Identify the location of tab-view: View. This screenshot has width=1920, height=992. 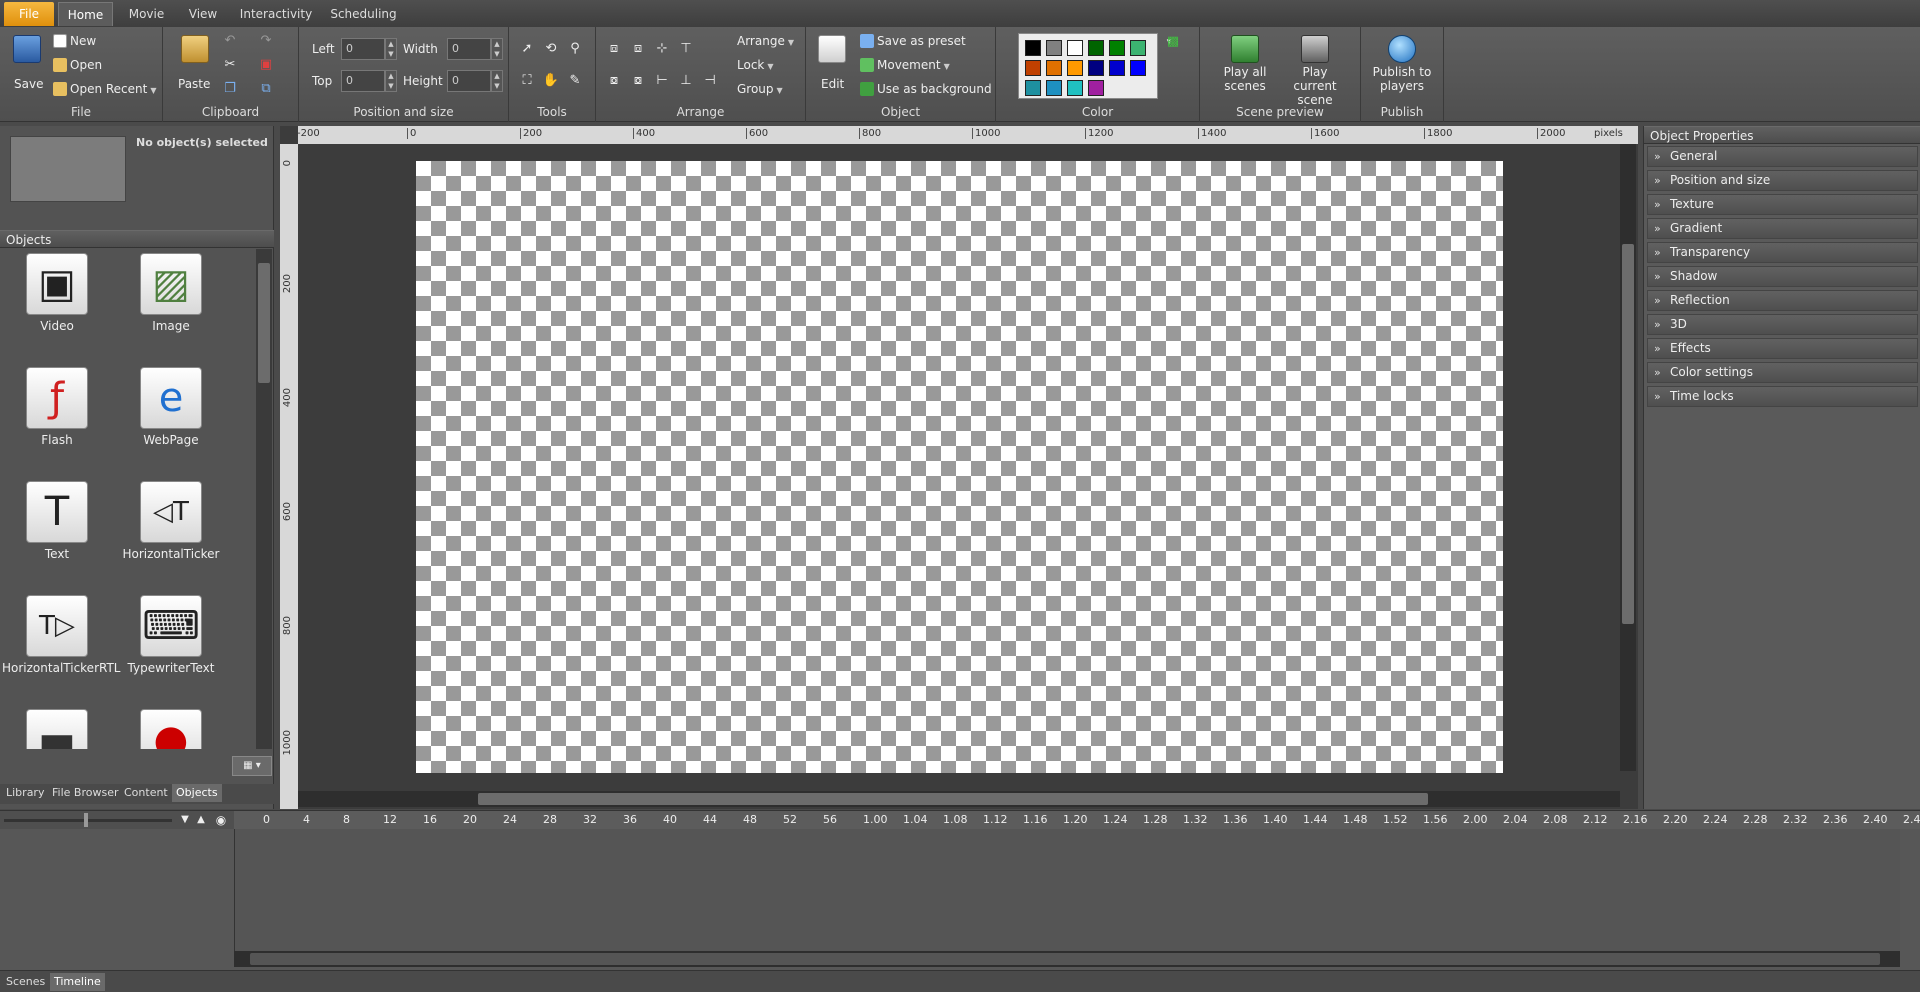
(203, 14).